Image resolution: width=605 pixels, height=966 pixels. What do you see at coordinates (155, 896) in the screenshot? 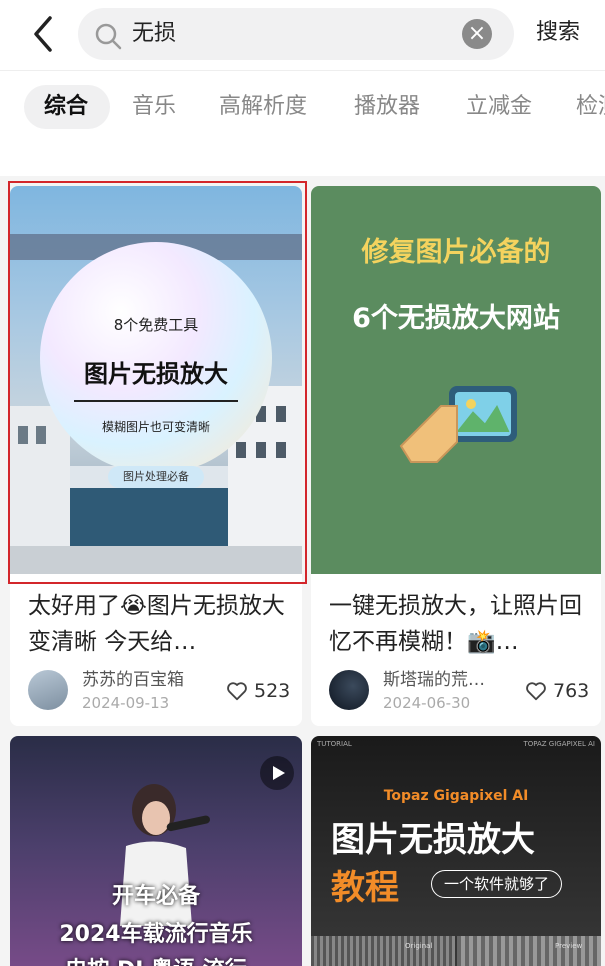
I see `cover-title-line1: 开车必备` at bounding box center [155, 896].